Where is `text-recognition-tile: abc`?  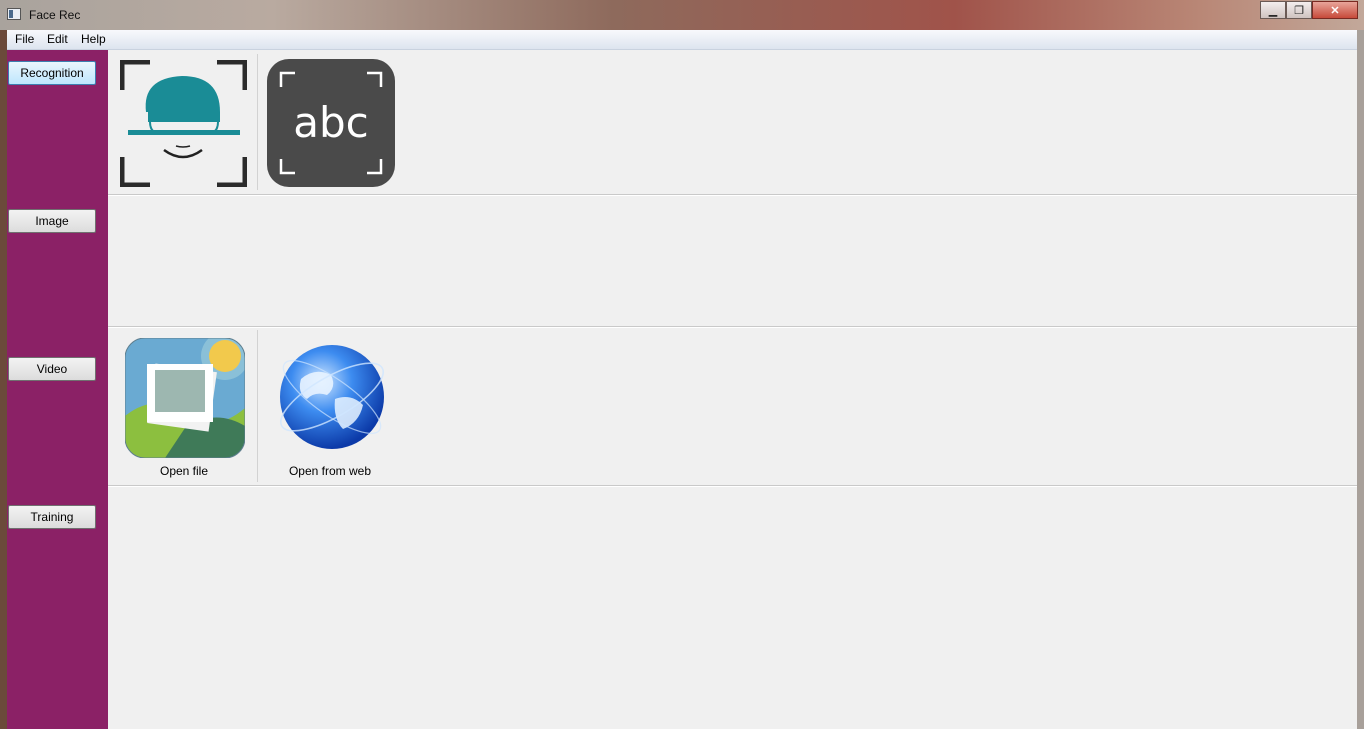 text-recognition-tile: abc is located at coordinates (331, 123).